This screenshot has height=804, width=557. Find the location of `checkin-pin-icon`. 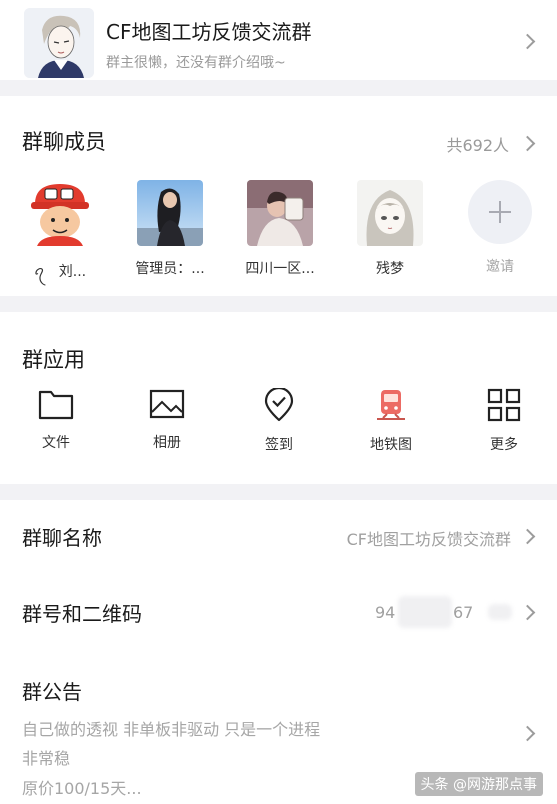

checkin-pin-icon is located at coordinates (279, 405).